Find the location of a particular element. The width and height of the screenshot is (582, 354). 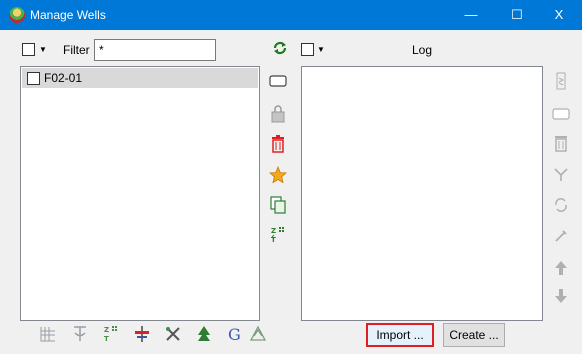

well-checkbox is located at coordinates (33, 78).